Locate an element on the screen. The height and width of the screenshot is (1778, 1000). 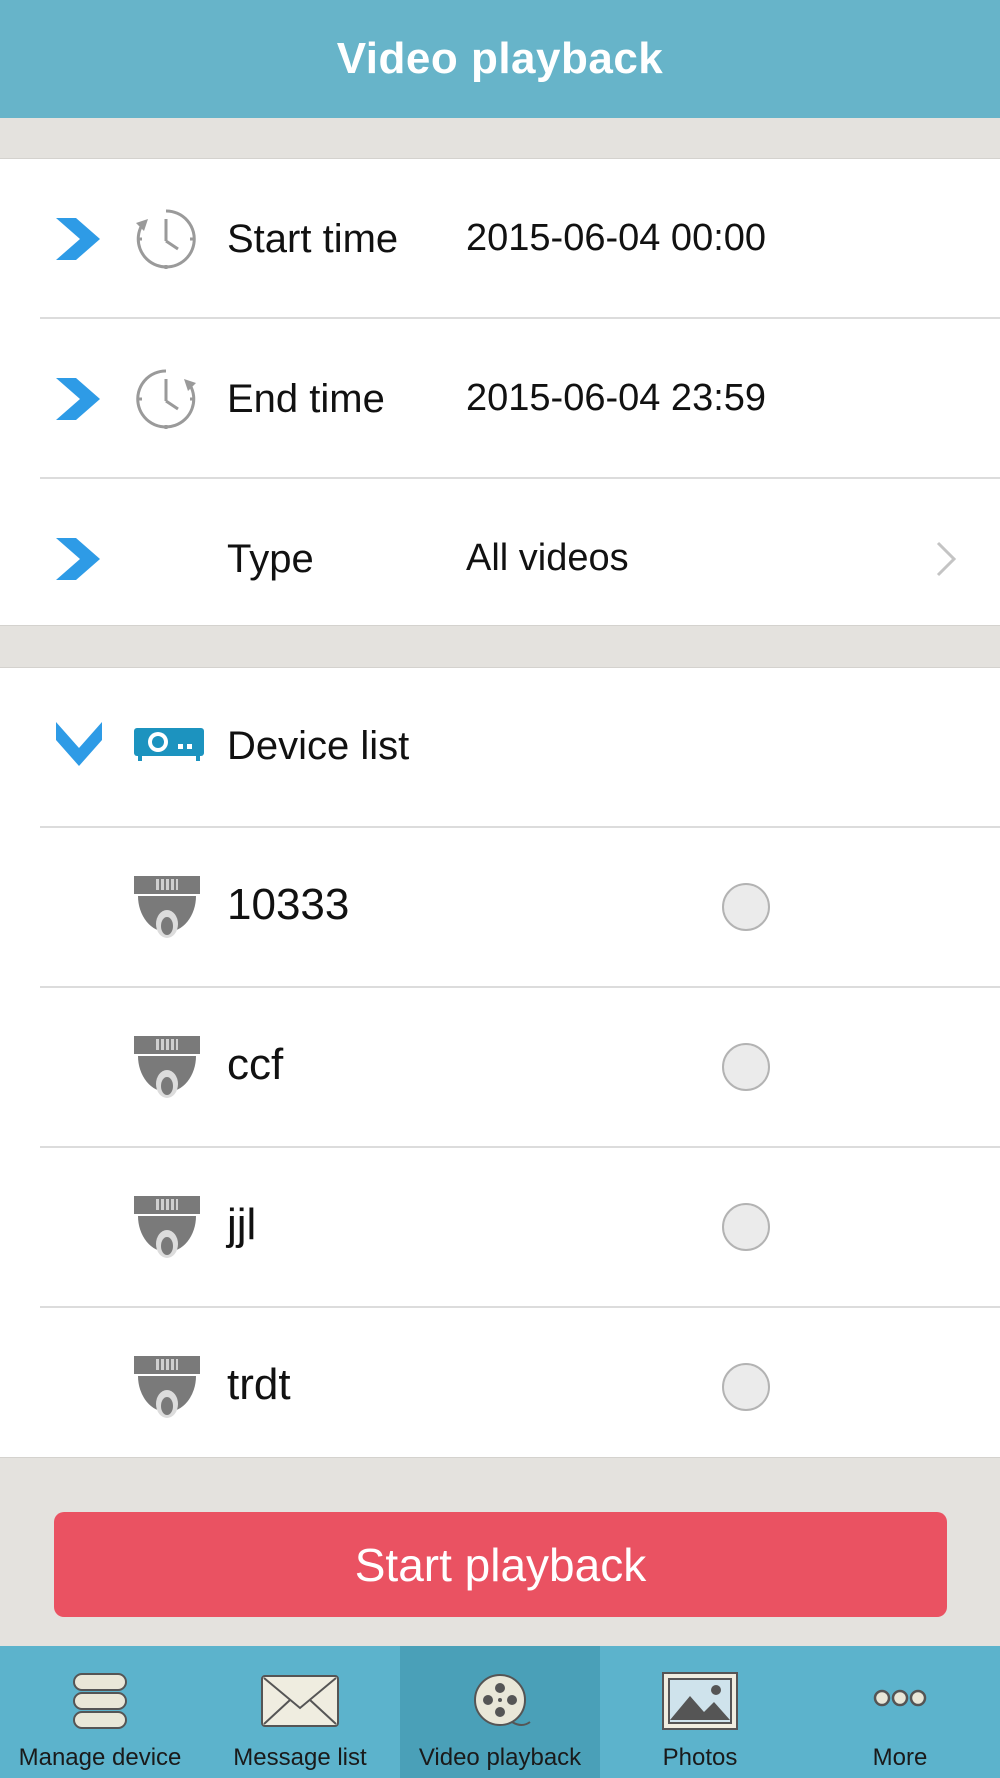
page-title: Video playback is located at coordinates (500, 58).